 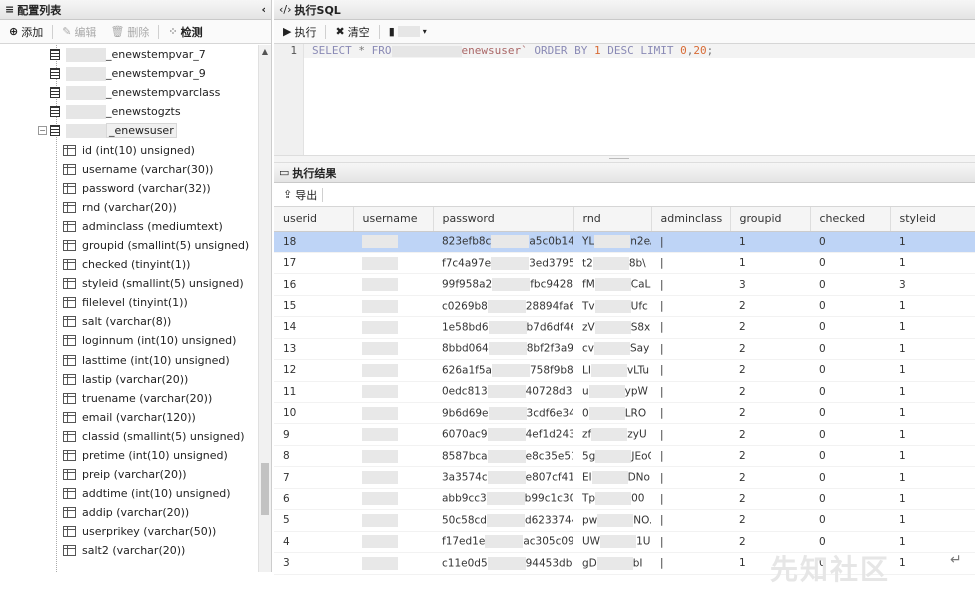 What do you see at coordinates (300, 195) in the screenshot?
I see `export-button: ⇪ 导出` at bounding box center [300, 195].